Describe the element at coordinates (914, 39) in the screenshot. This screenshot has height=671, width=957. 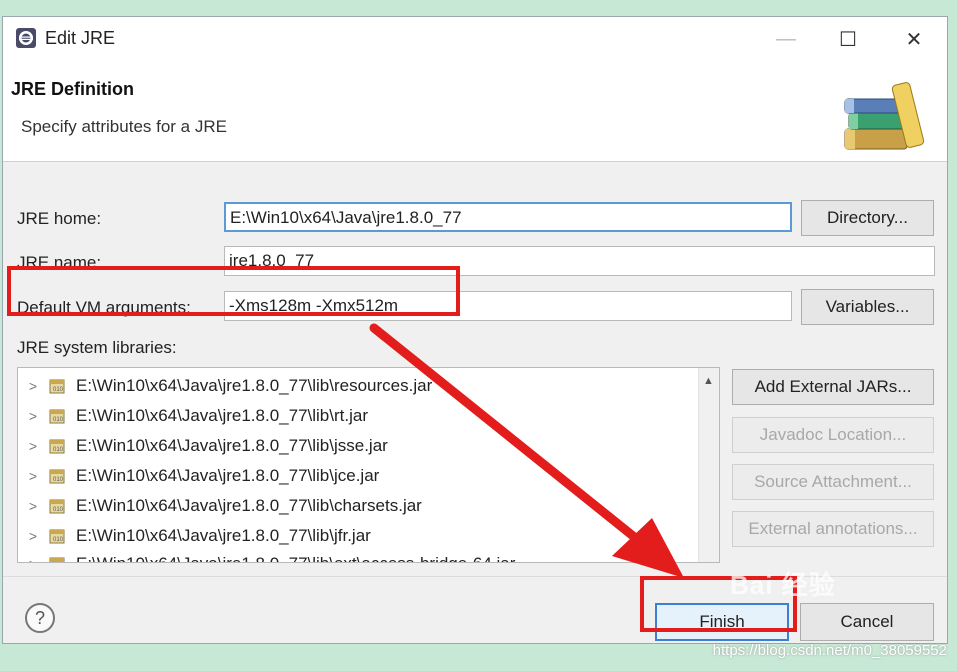
I see `close-button: ✕` at that location.